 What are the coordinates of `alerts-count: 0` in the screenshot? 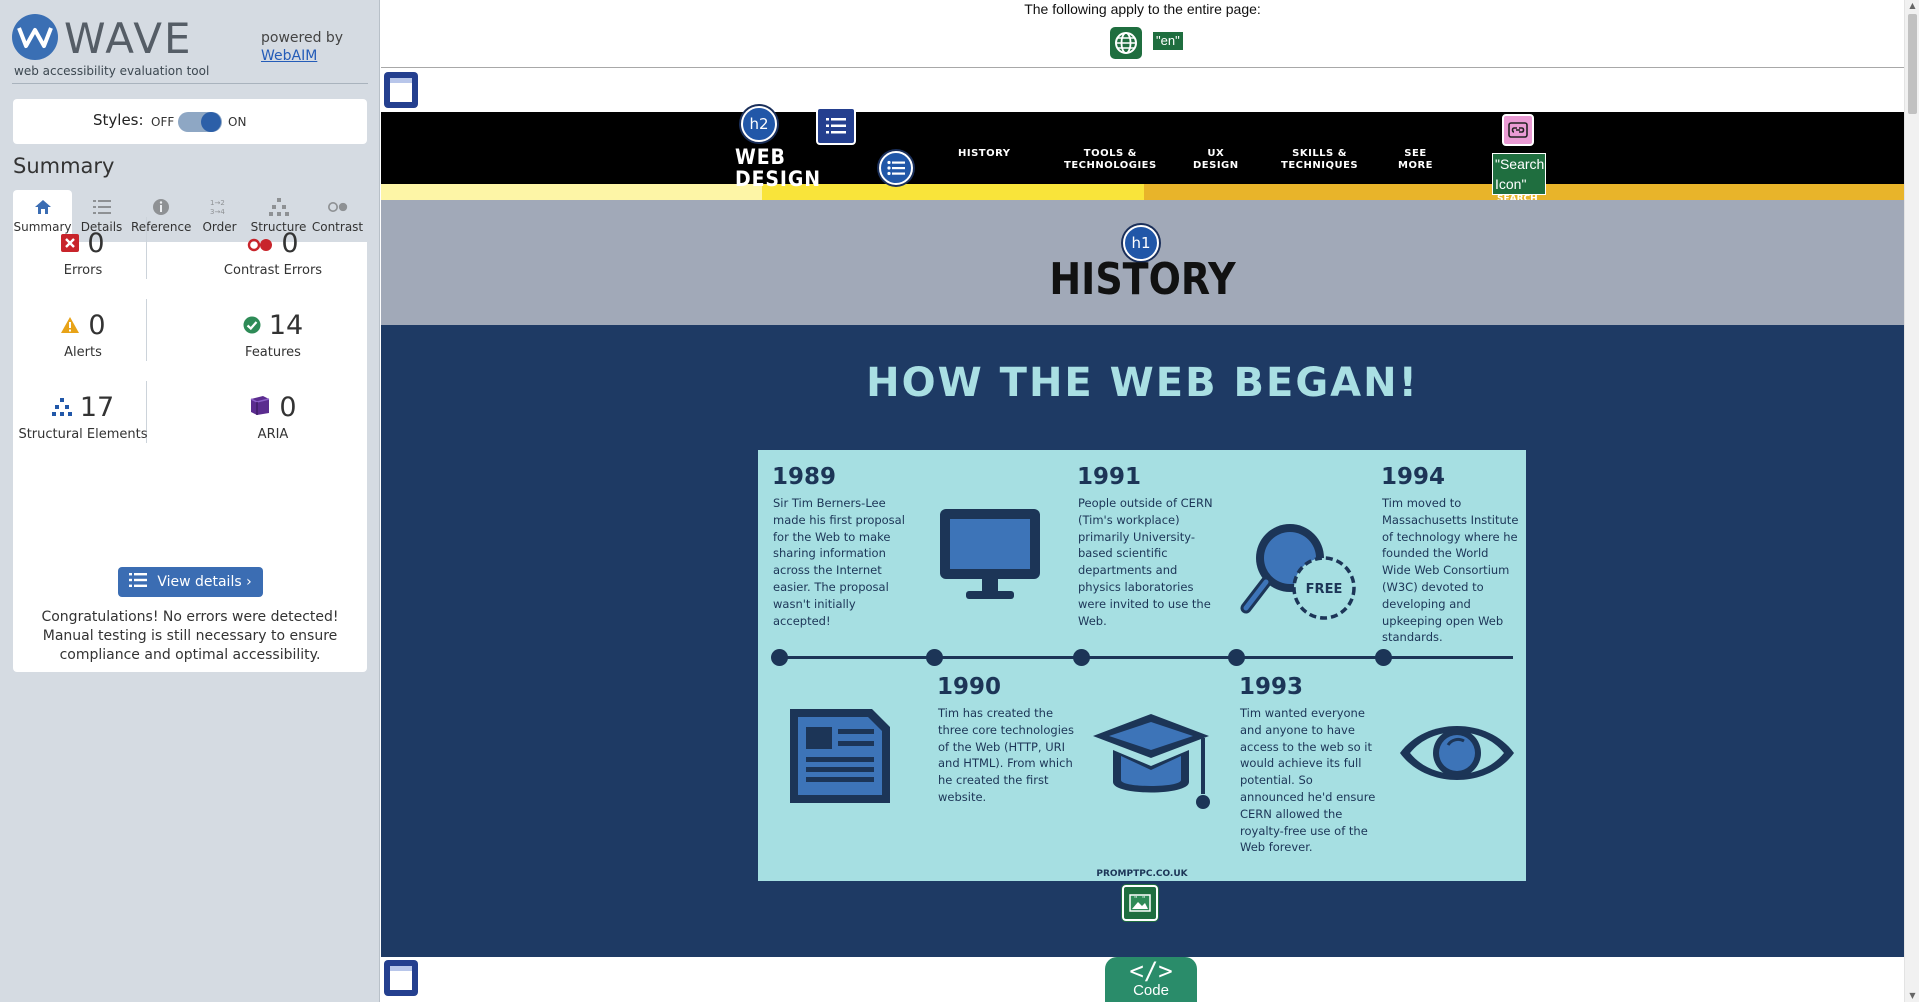 It's located at (97, 325).